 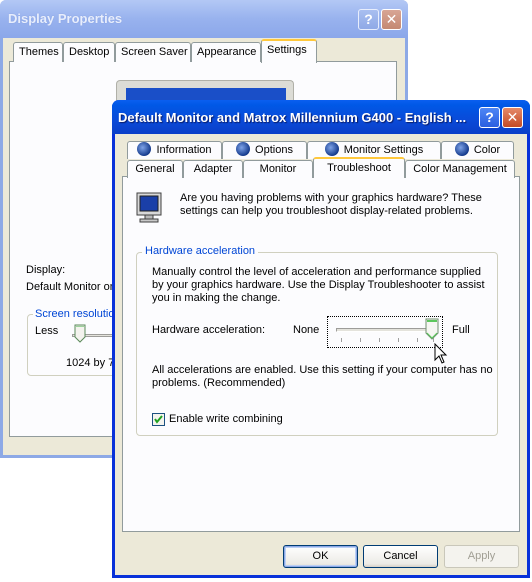 What do you see at coordinates (306, 330) in the screenshot?
I see `slider-min-label: None` at bounding box center [306, 330].